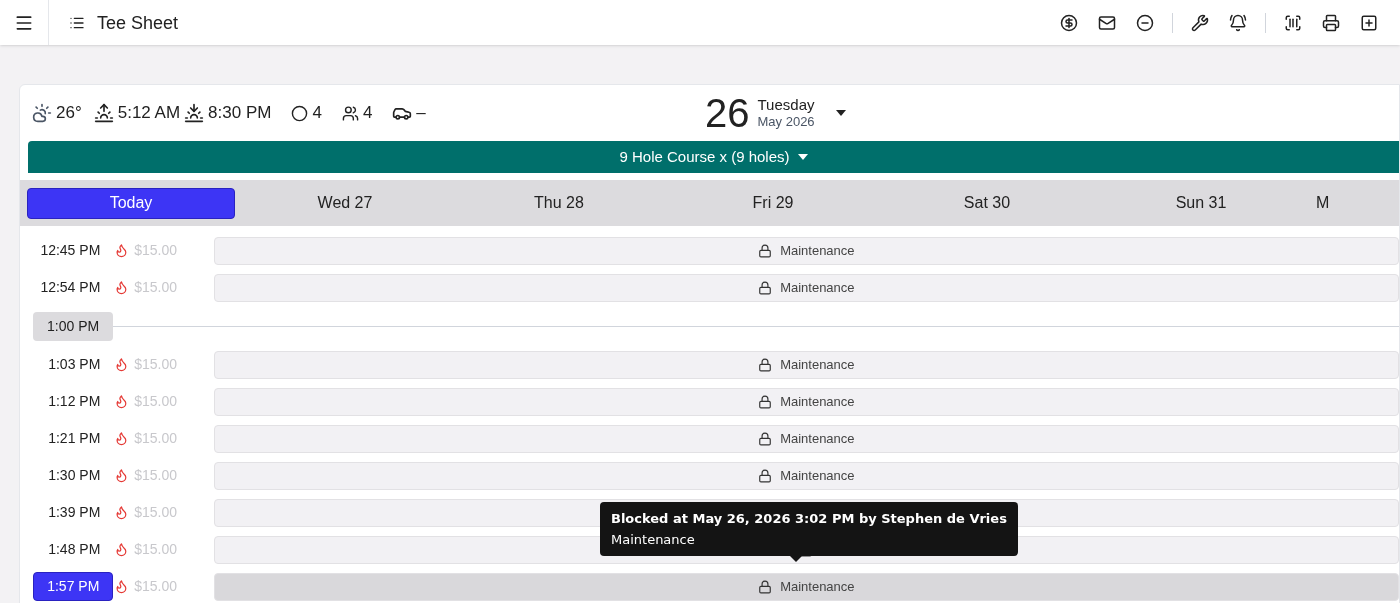 This screenshot has width=1400, height=603. I want to click on players-count: 4, so click(367, 113).